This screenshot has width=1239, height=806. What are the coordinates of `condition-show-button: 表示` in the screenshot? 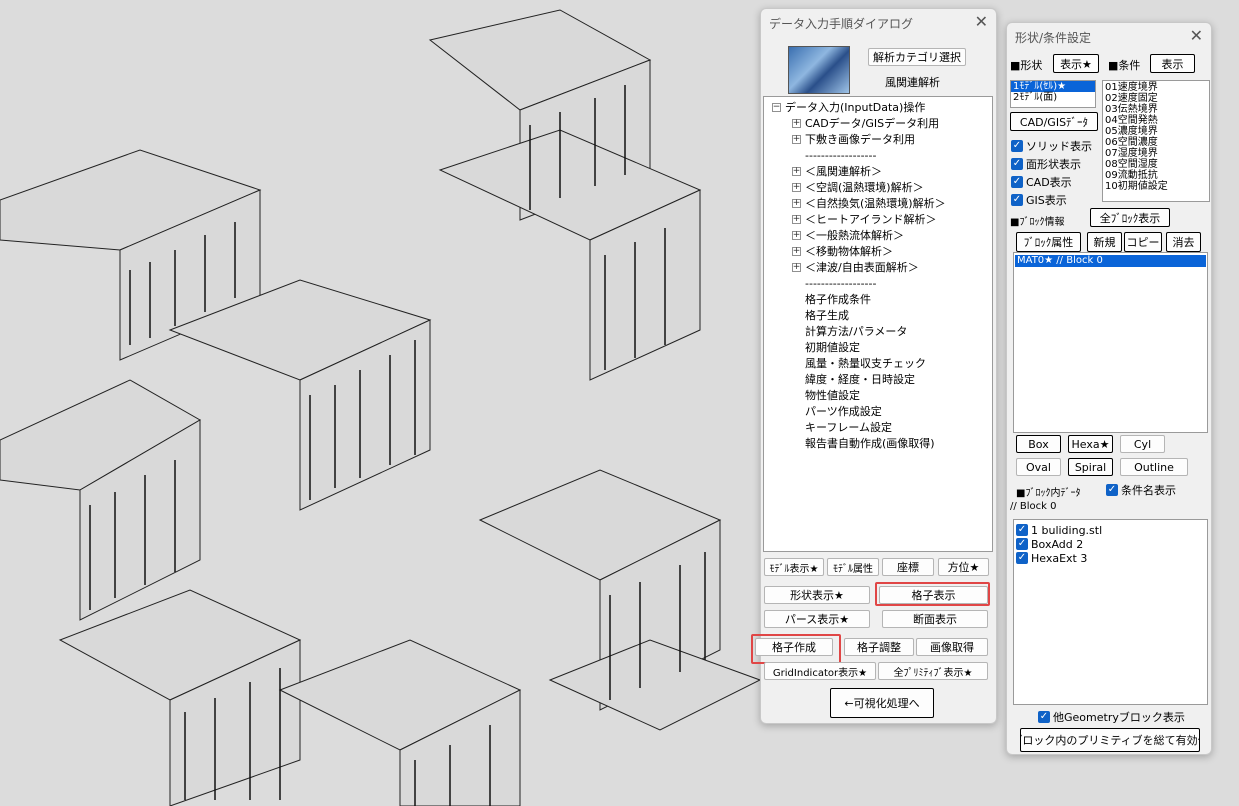 It's located at (1172, 63).